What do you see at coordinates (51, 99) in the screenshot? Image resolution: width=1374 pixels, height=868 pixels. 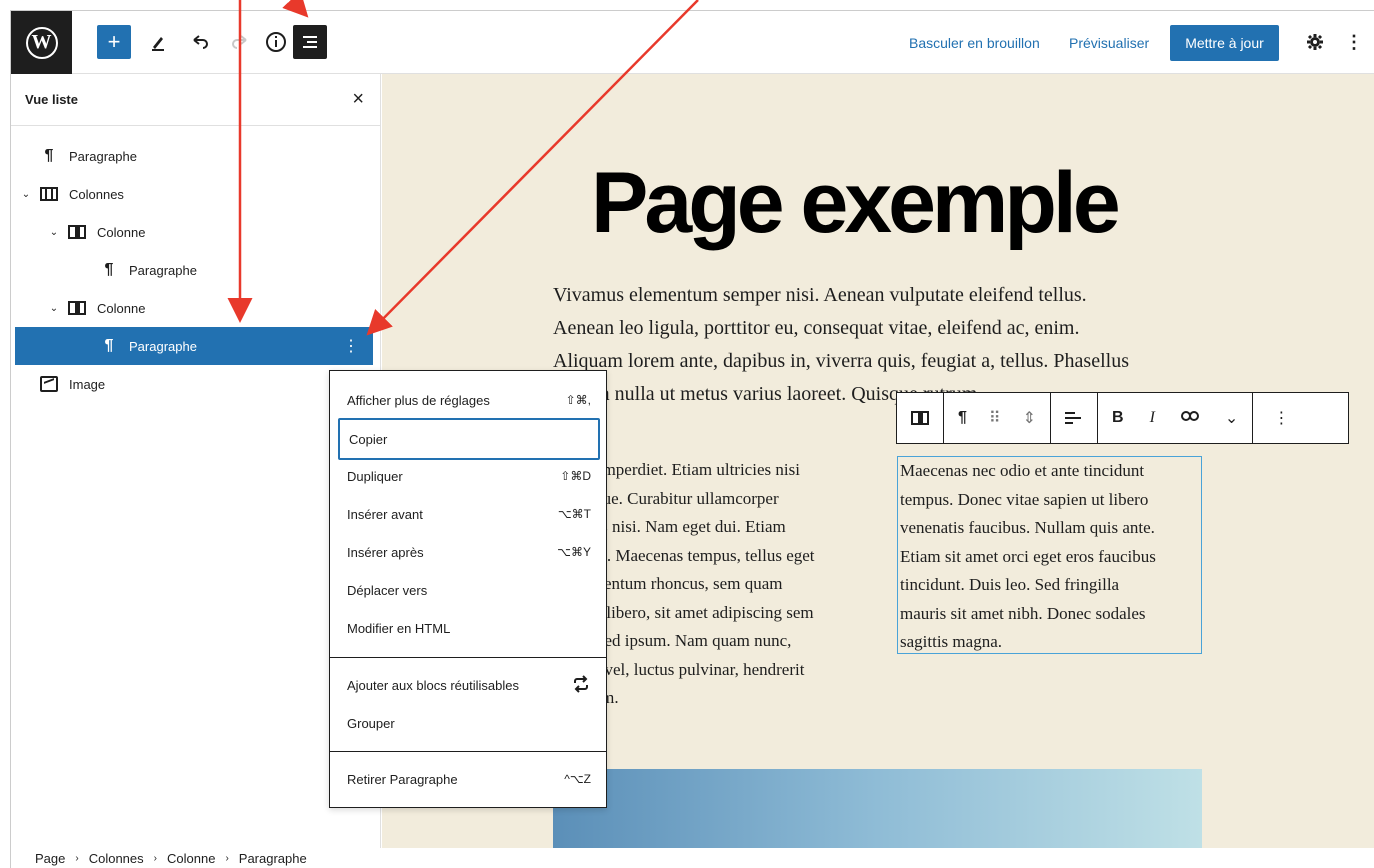 I see `list-view-title: Vue liste` at bounding box center [51, 99].